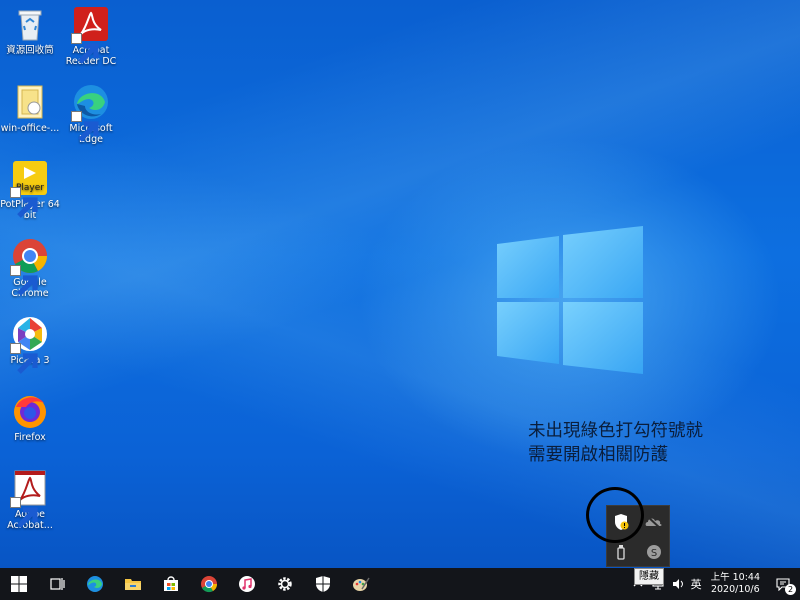 The height and width of the screenshot is (600, 800). What do you see at coordinates (30, 411) in the screenshot?
I see `firefox-icon` at bounding box center [30, 411].